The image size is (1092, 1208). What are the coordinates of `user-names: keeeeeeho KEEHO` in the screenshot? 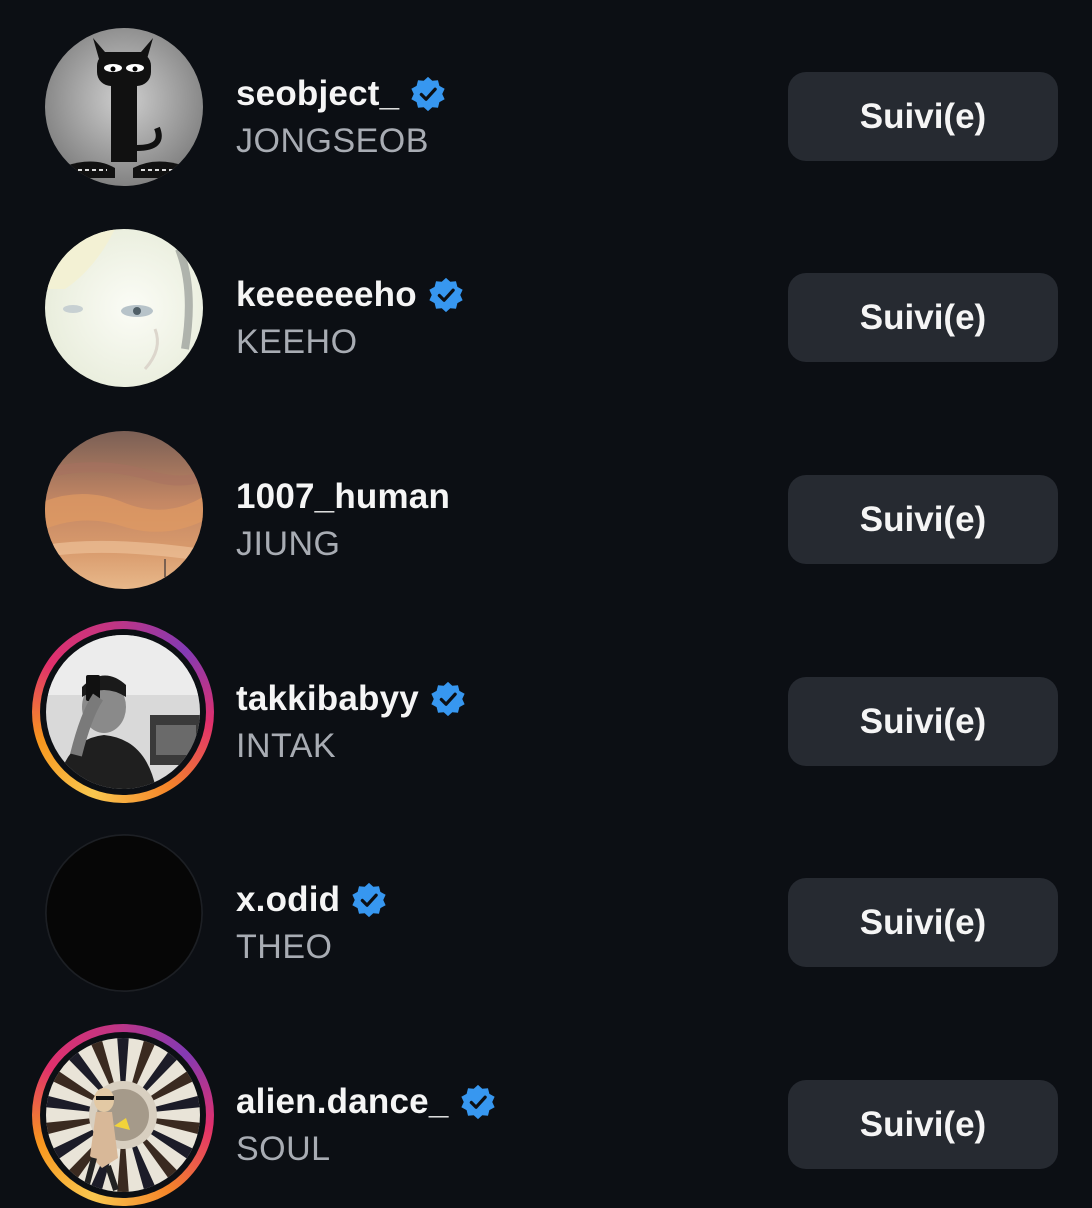 It's located at (350, 317).